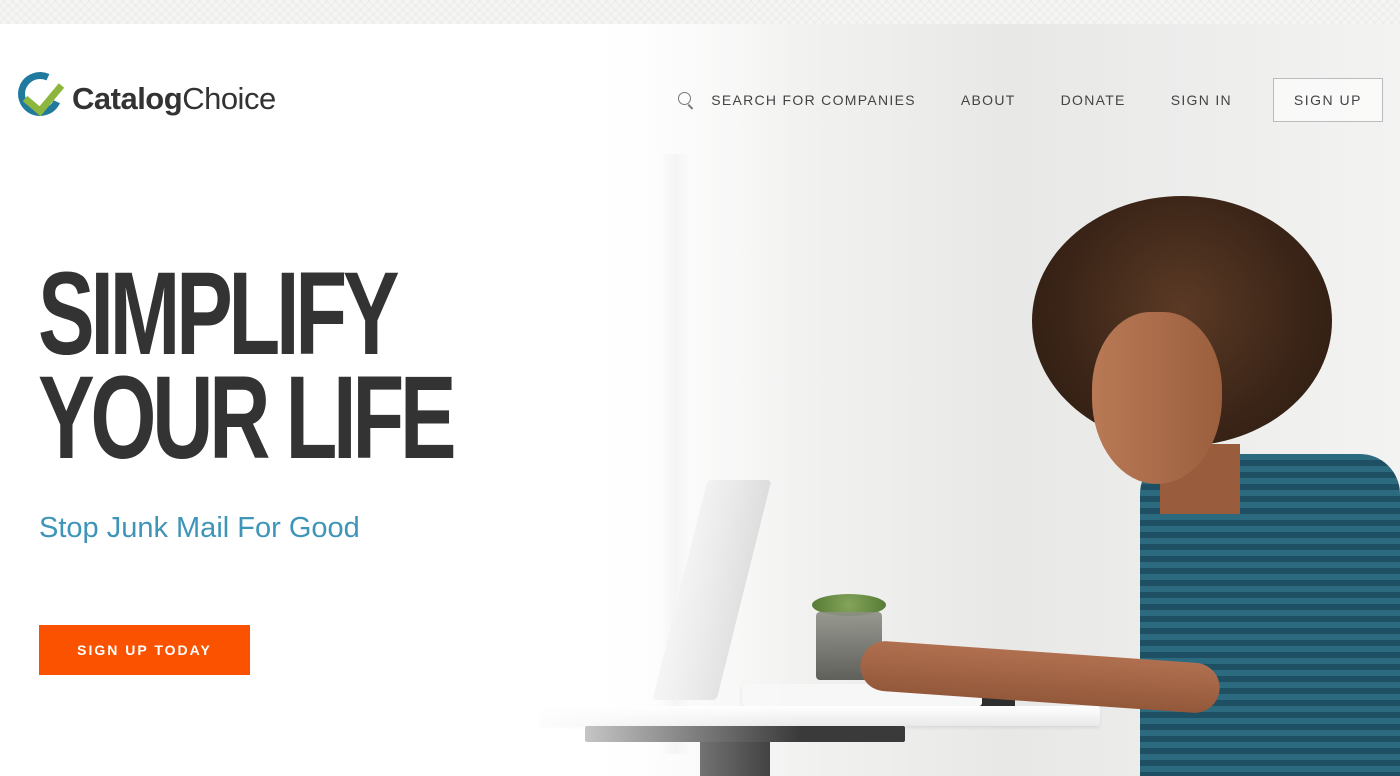 This screenshot has height=776, width=1400. I want to click on hero-headline: SIMPLIFY YOUR LIFE, so click(247, 366).